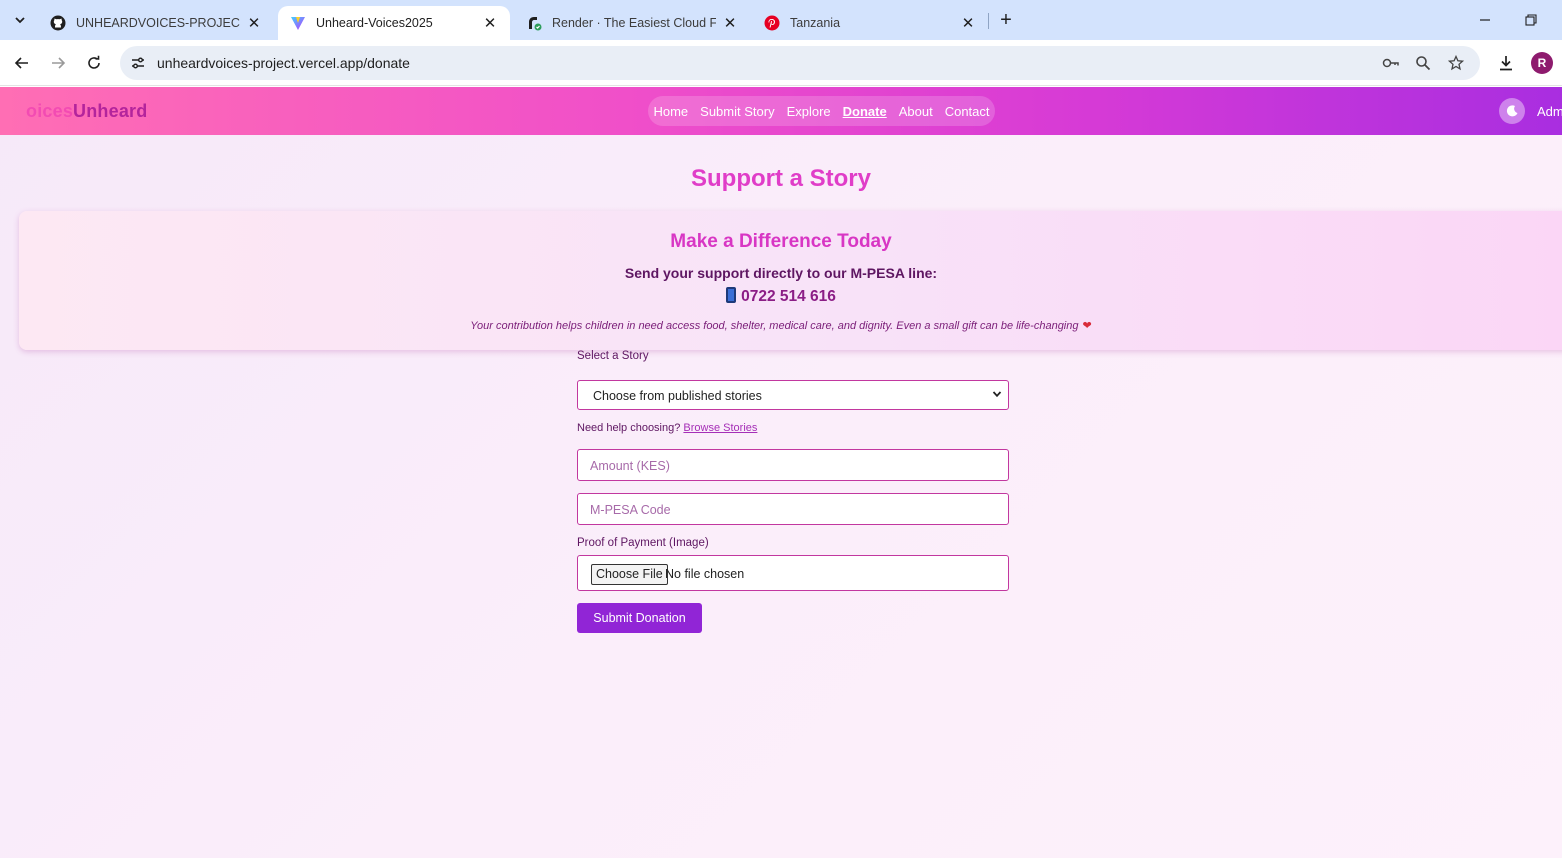 This screenshot has width=1562, height=858. I want to click on tab-separator, so click(988, 21).